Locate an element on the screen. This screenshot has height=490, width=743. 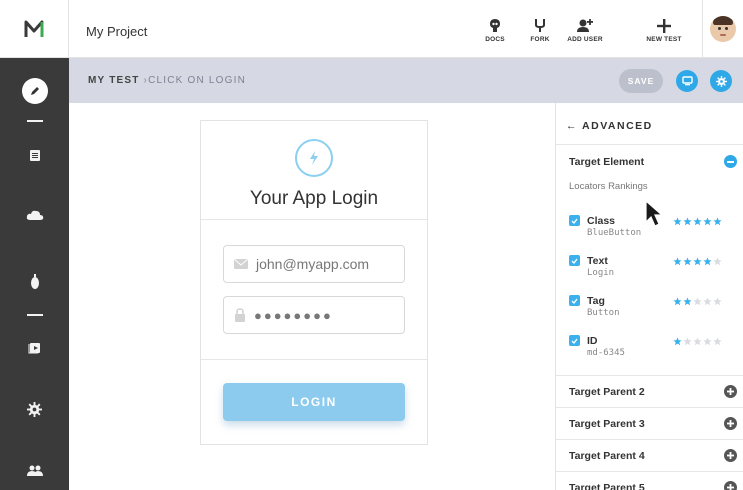
cloud-icon is located at coordinates (34, 215).